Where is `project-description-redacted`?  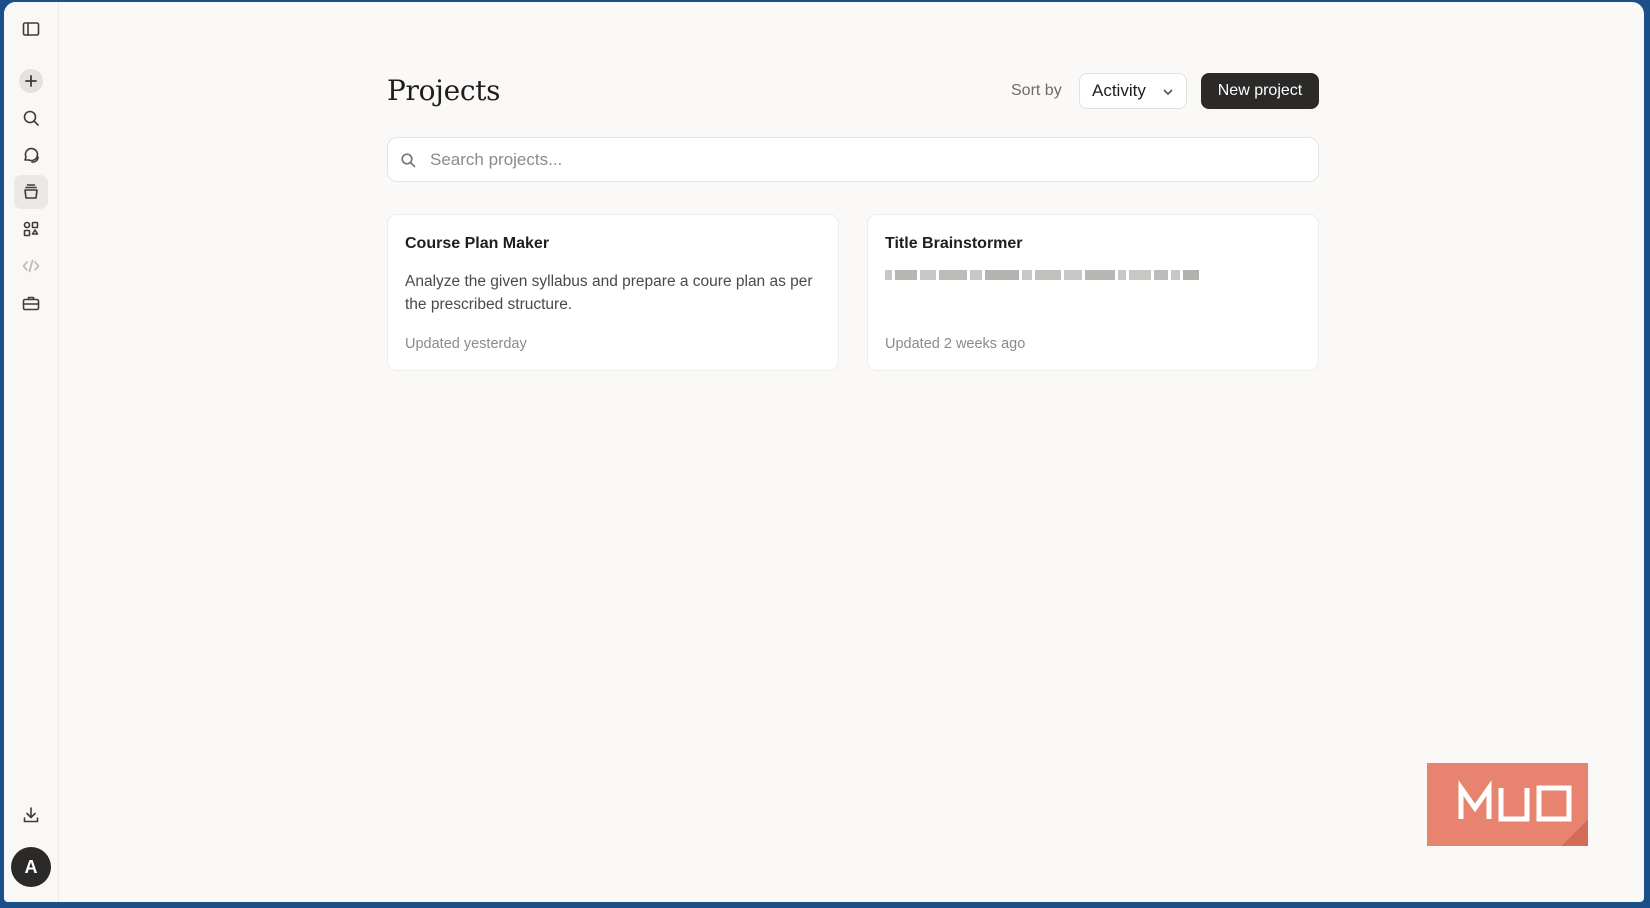 project-description-redacted is located at coordinates (1093, 293).